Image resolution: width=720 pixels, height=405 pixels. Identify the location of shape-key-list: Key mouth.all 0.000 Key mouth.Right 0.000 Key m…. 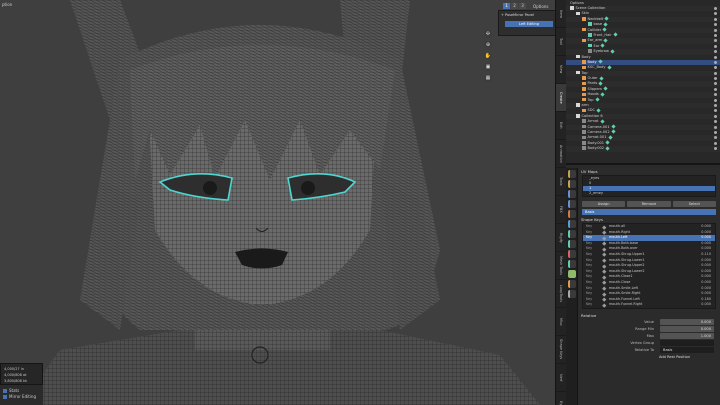
(649, 266).